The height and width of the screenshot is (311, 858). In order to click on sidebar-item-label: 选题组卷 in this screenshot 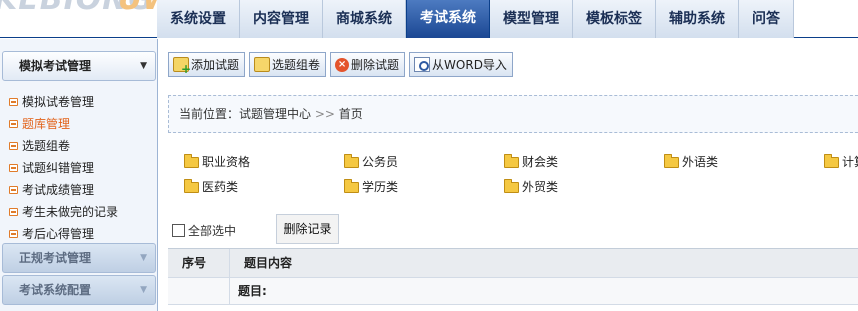, I will do `click(46, 146)`.